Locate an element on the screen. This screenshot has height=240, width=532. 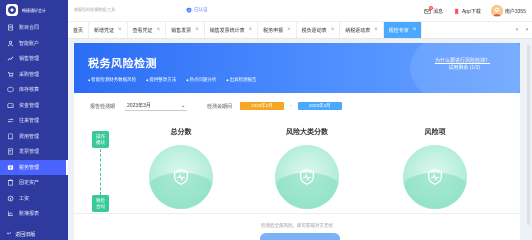
feature-item: 出具检测报告 is located at coordinates (241, 80).